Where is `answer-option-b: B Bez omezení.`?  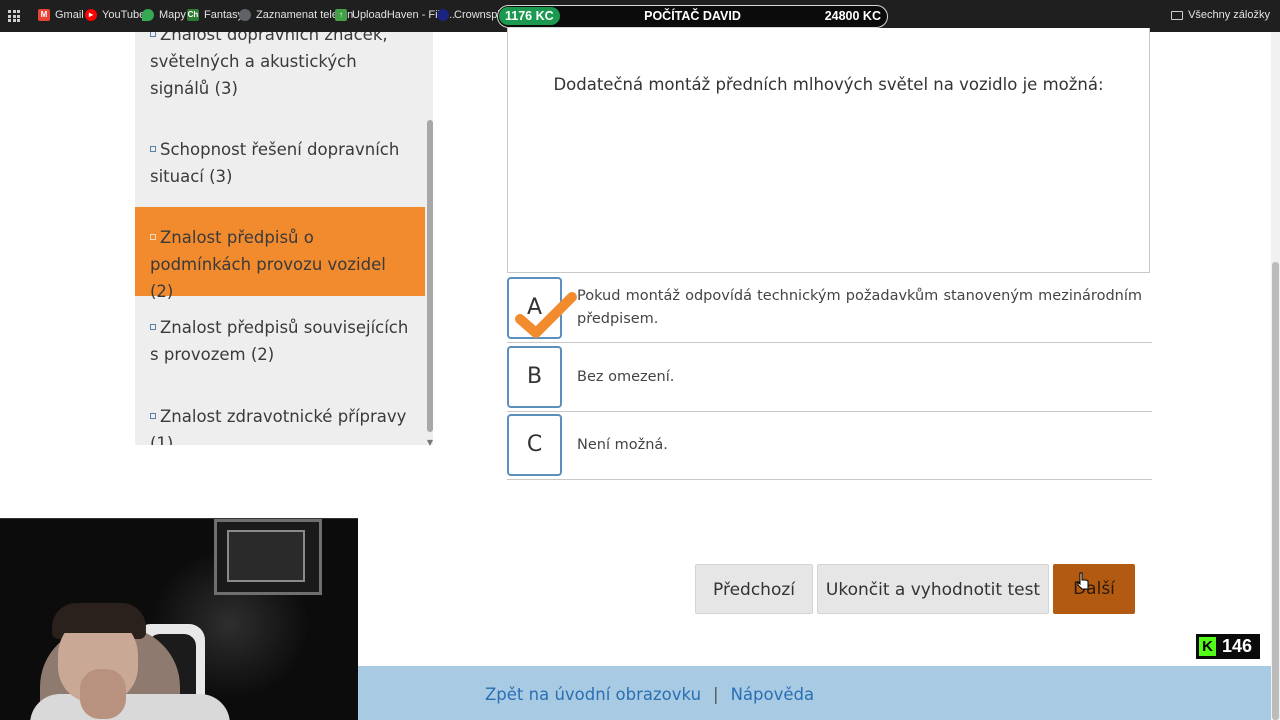
answer-option-b: B Bez omezení. is located at coordinates (829, 378).